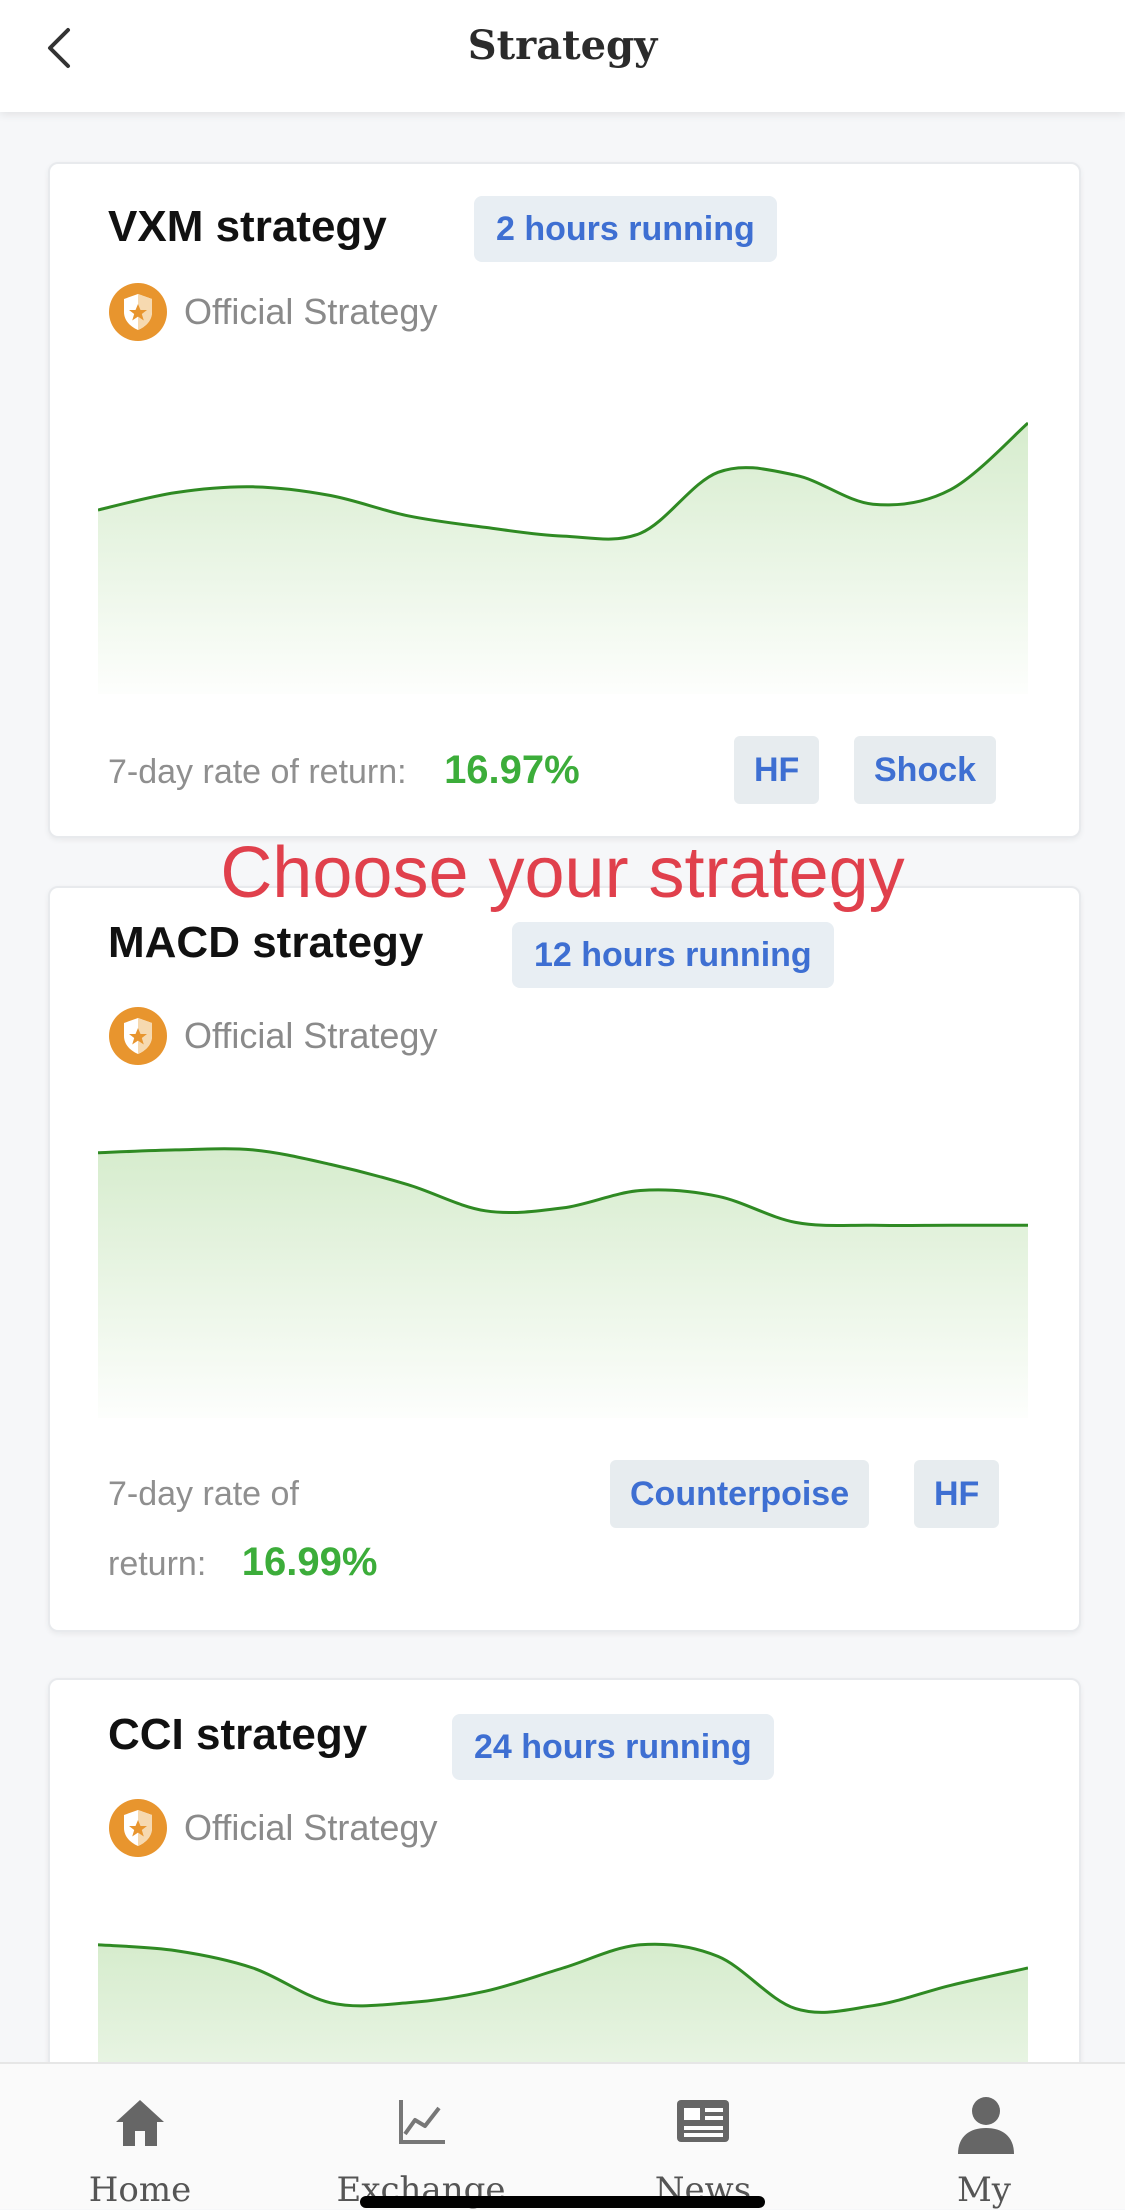 This screenshot has height=2210, width=1125. Describe the element at coordinates (247, 226) in the screenshot. I see `strategy-name: VXM strategy` at that location.